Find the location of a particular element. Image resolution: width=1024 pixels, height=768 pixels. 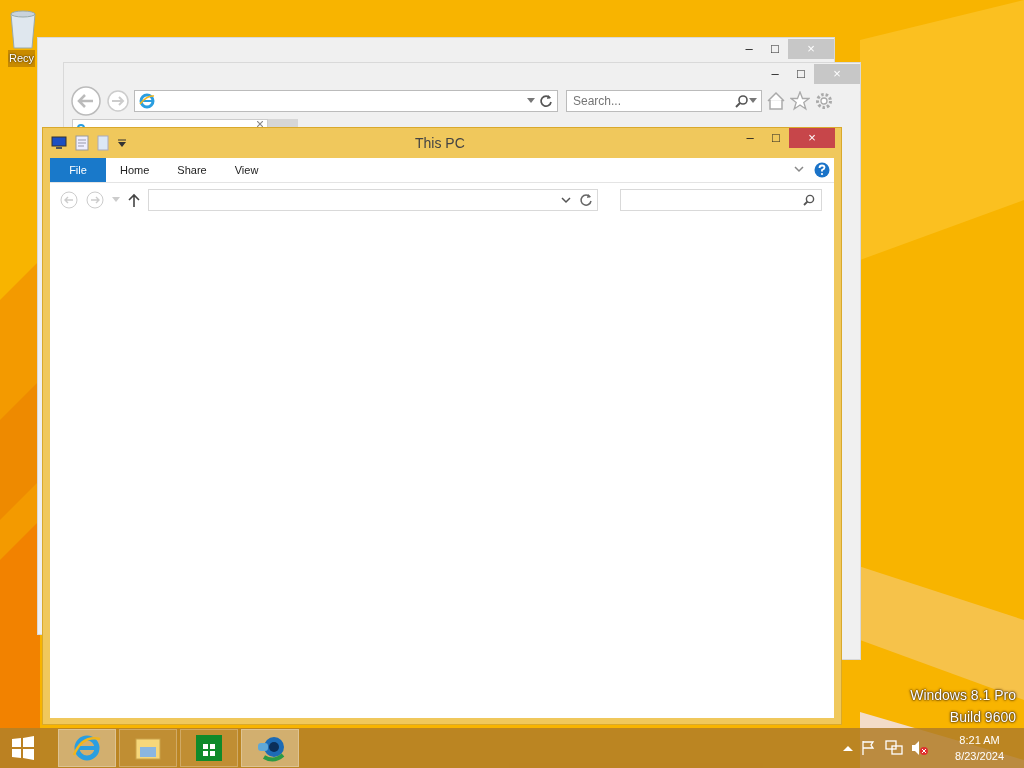

up-arrow-icon is located at coordinates (134, 200).